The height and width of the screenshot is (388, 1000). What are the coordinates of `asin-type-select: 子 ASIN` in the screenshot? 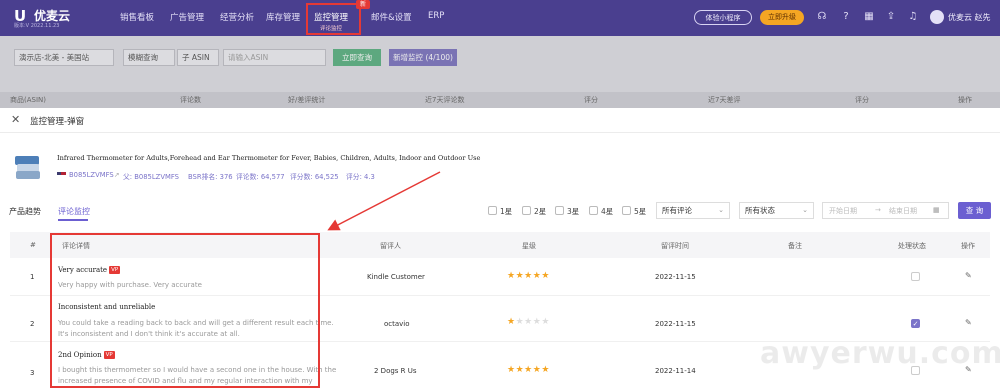 It's located at (198, 57).